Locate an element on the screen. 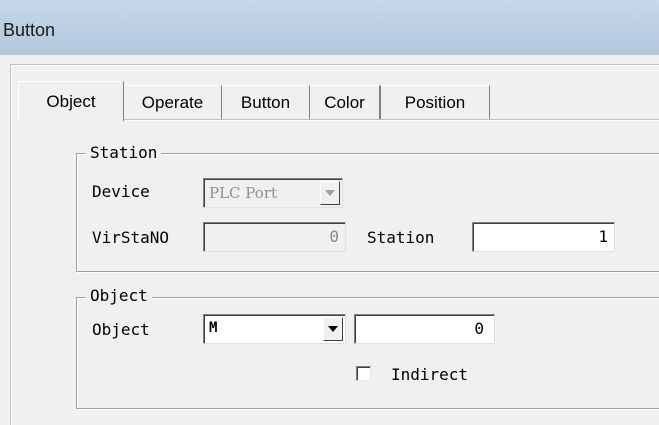 This screenshot has width=659, height=425. tab-button: Button is located at coordinates (266, 102).